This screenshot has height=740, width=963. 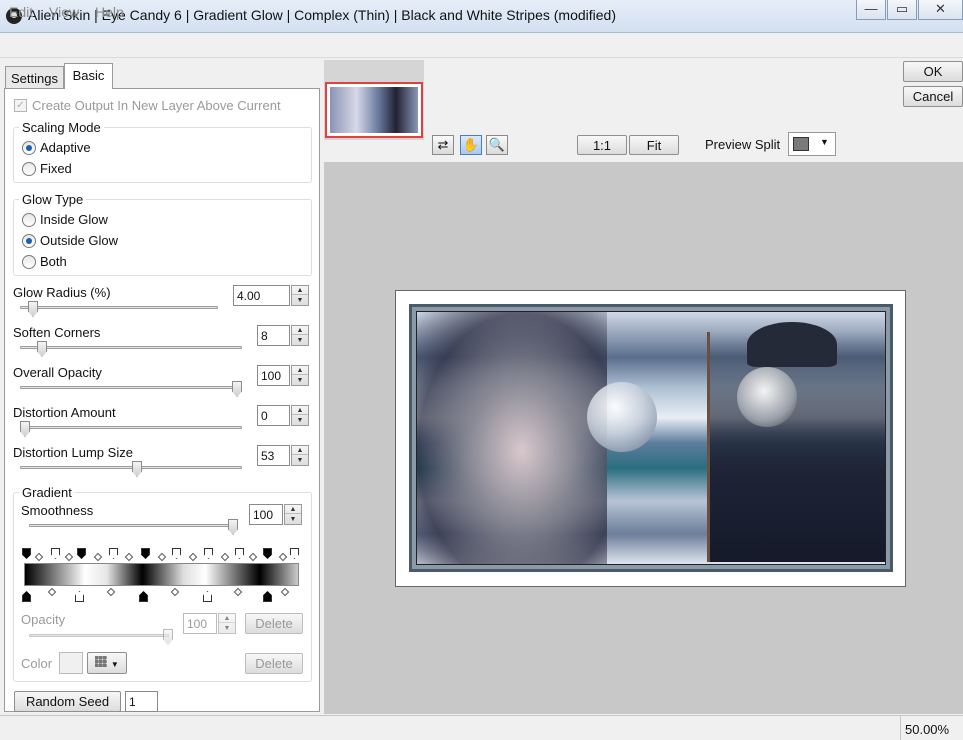 What do you see at coordinates (273, 375) in the screenshot?
I see `overall-opacity-value: 100` at bounding box center [273, 375].